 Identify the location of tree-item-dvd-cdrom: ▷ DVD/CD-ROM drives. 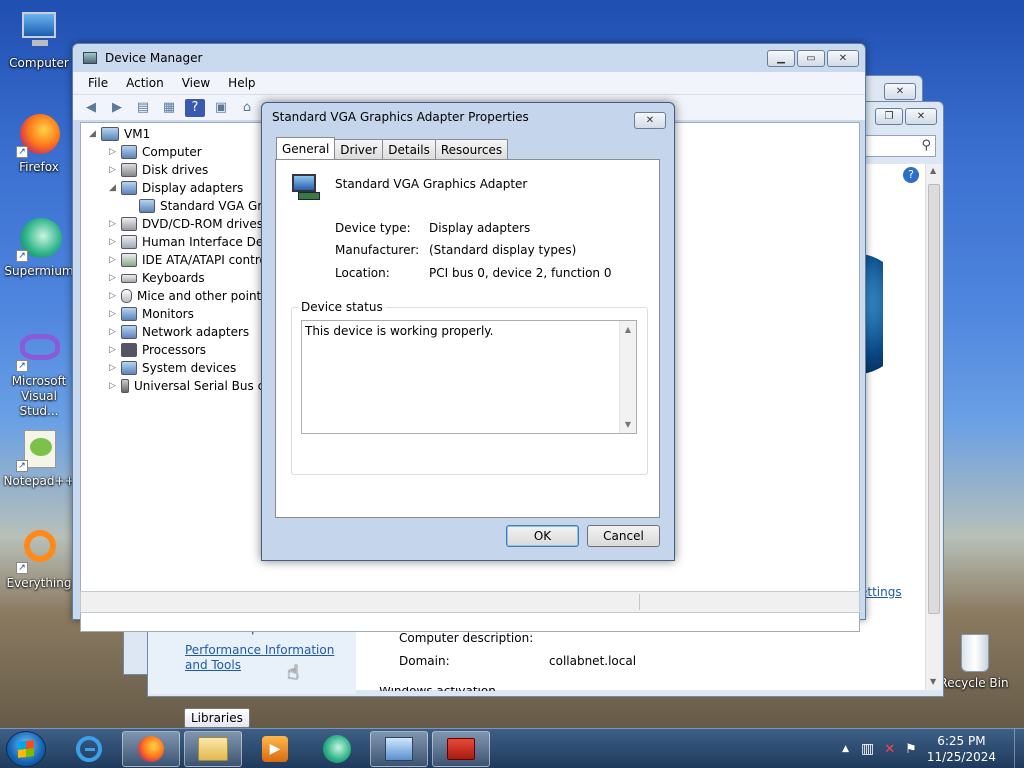
(186, 224).